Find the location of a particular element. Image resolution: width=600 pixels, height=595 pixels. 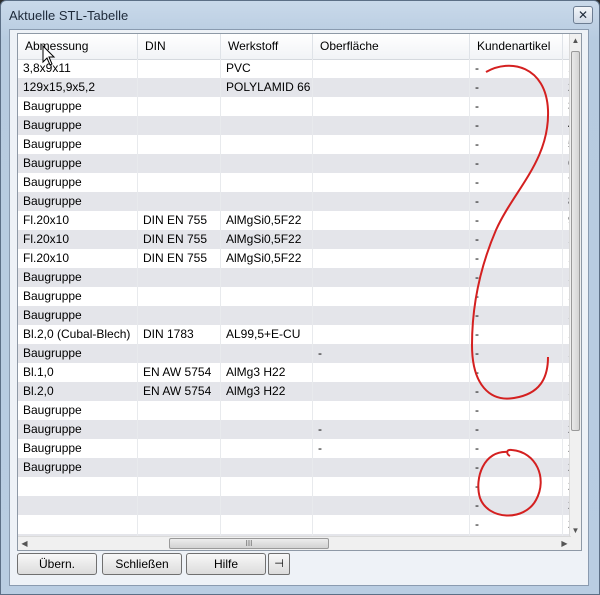

help-button: Hilfe is located at coordinates (226, 564).